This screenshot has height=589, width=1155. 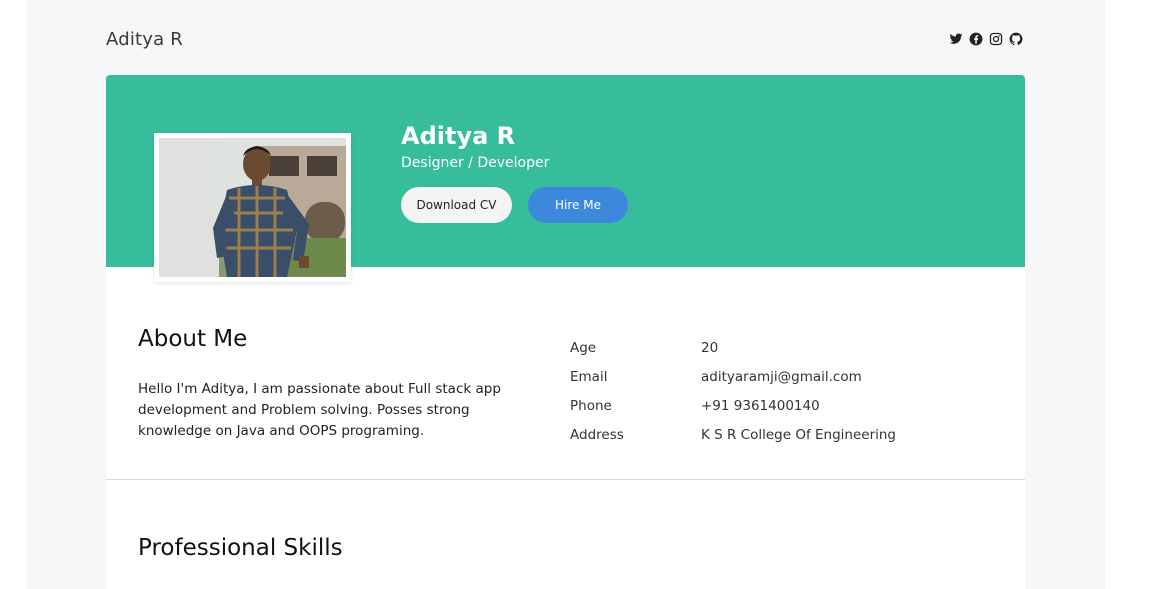 What do you see at coordinates (956, 39) in the screenshot?
I see `twitter-icon` at bounding box center [956, 39].